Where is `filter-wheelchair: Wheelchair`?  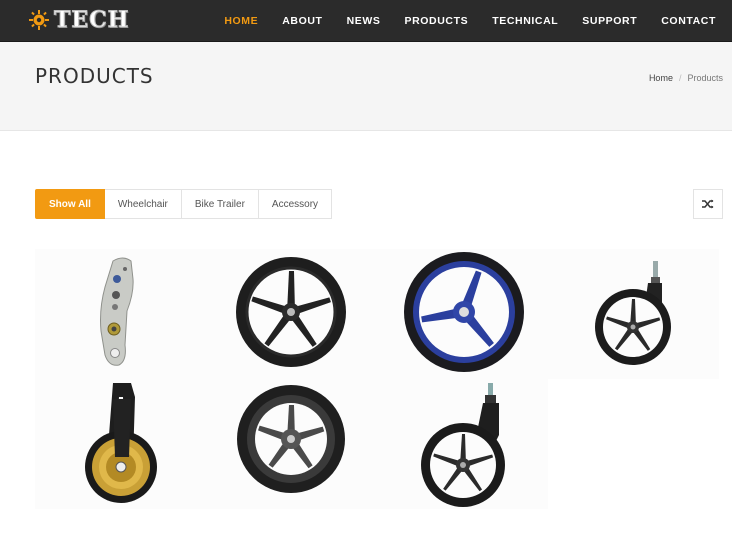 filter-wheelchair: Wheelchair is located at coordinates (143, 204).